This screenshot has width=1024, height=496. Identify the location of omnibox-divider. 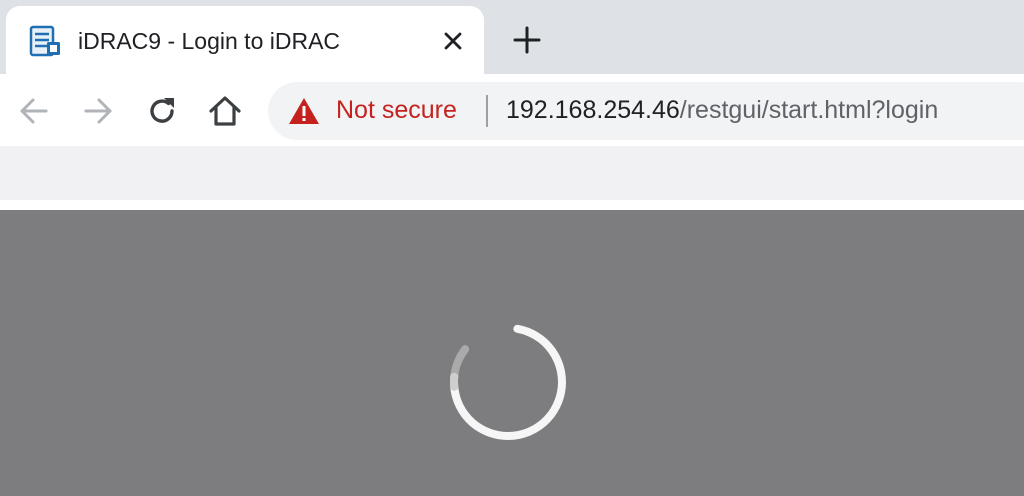
(487, 111).